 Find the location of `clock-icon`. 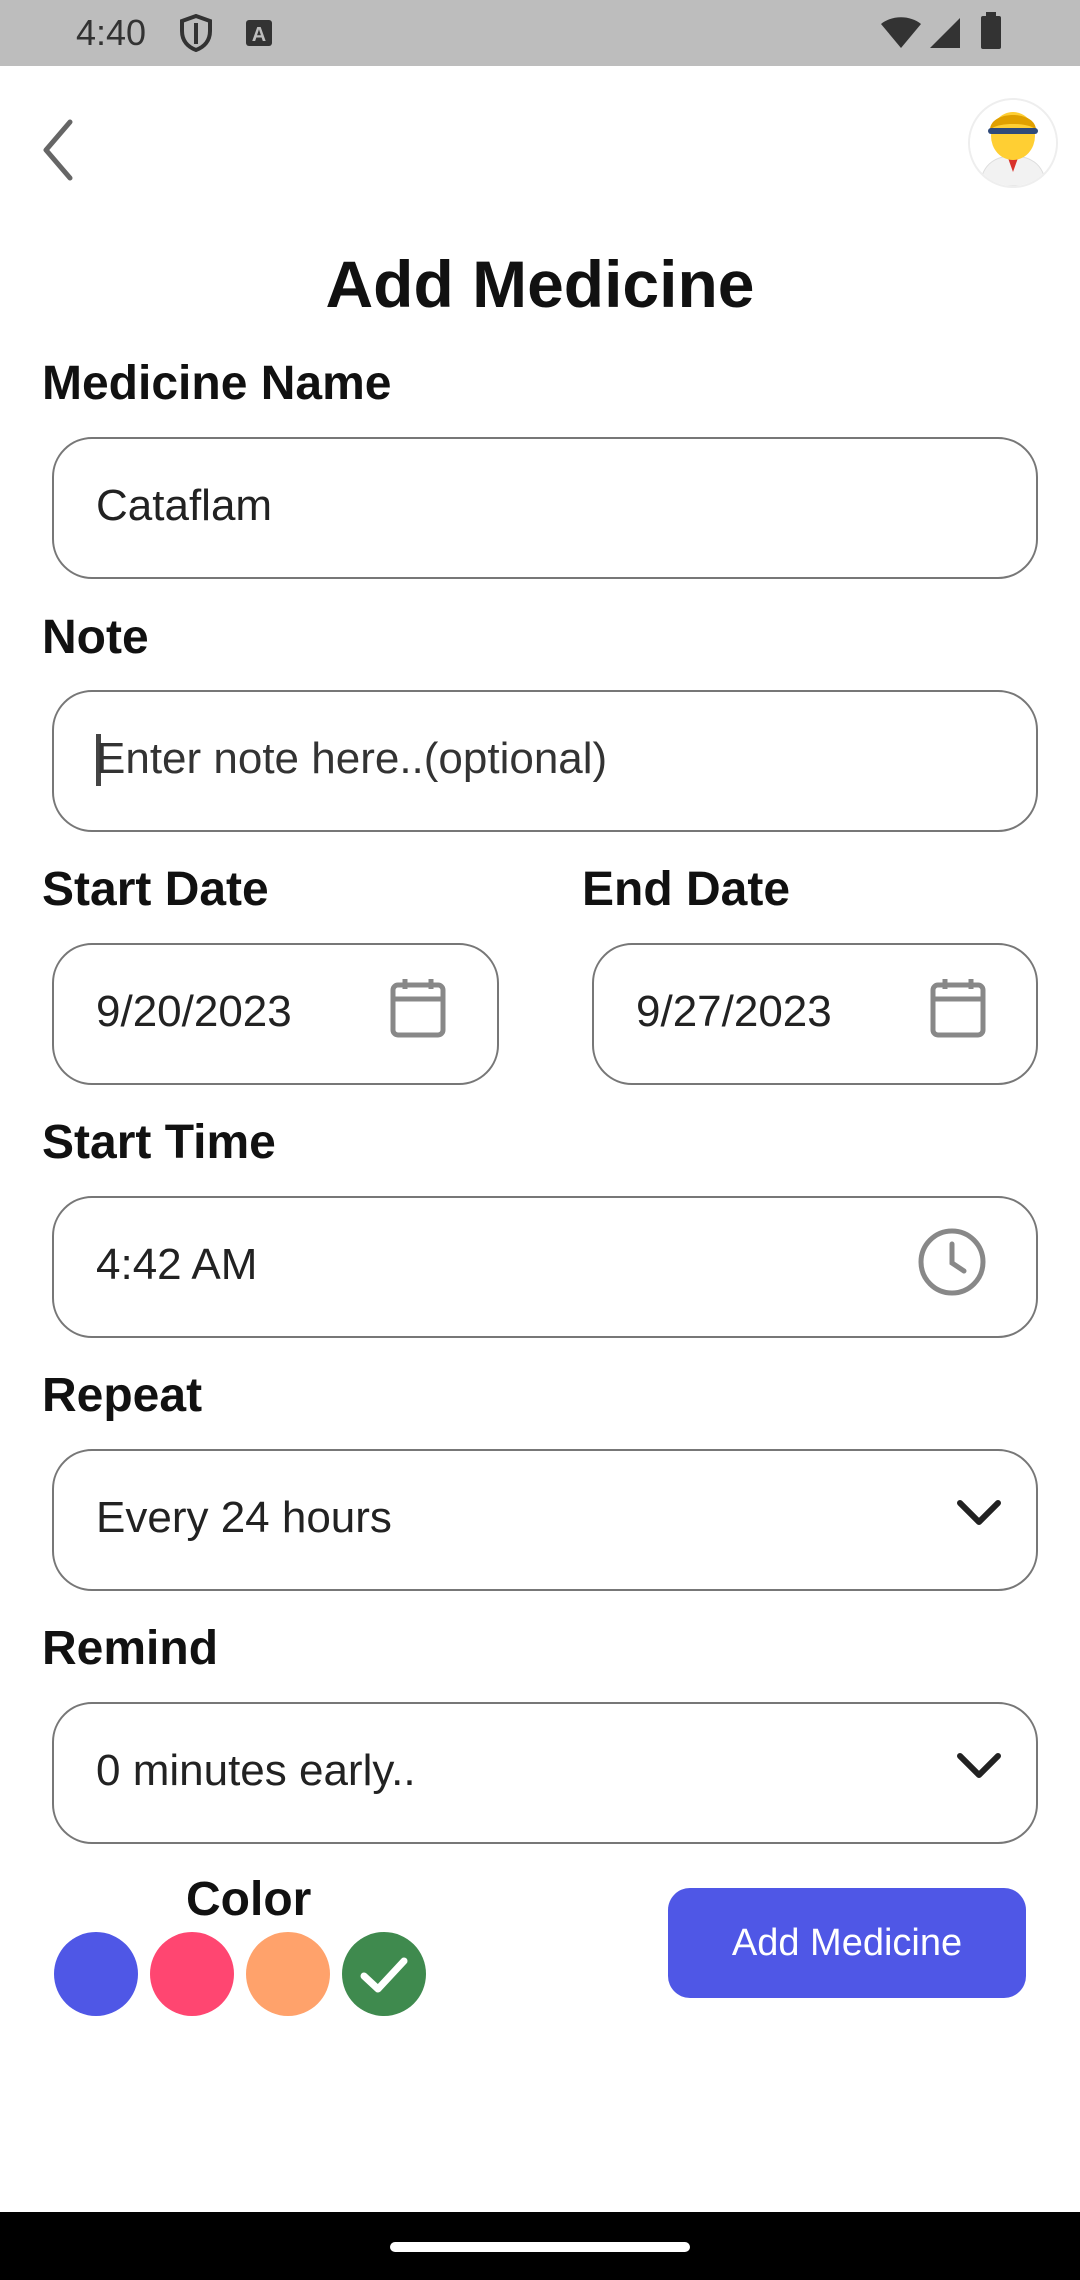

clock-icon is located at coordinates (952, 1264).